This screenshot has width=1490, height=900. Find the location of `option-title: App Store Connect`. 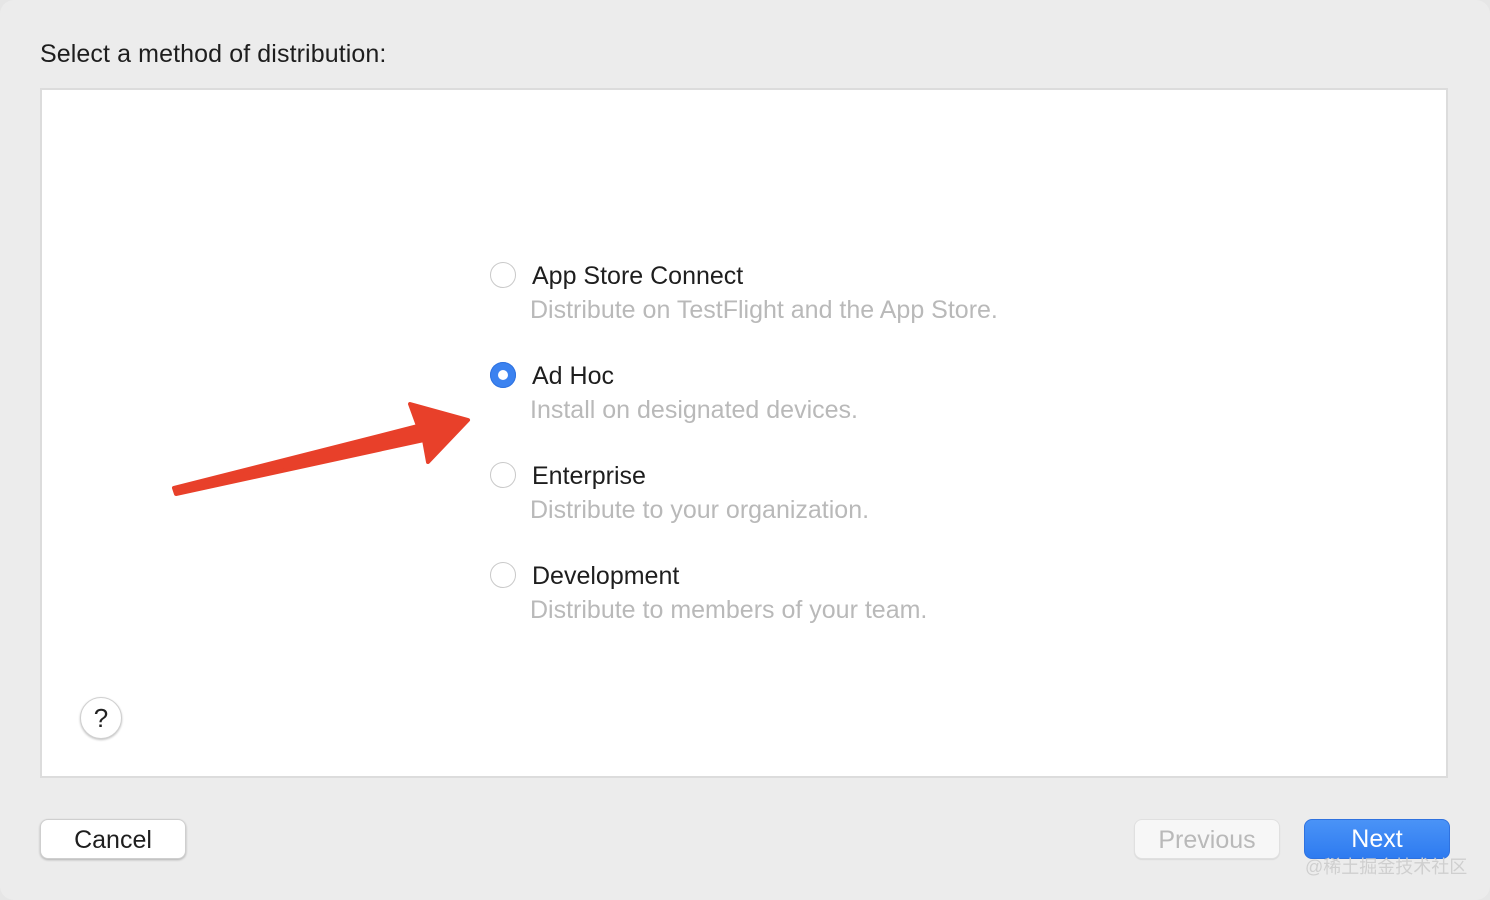

option-title: App Store Connect is located at coordinates (637, 276).